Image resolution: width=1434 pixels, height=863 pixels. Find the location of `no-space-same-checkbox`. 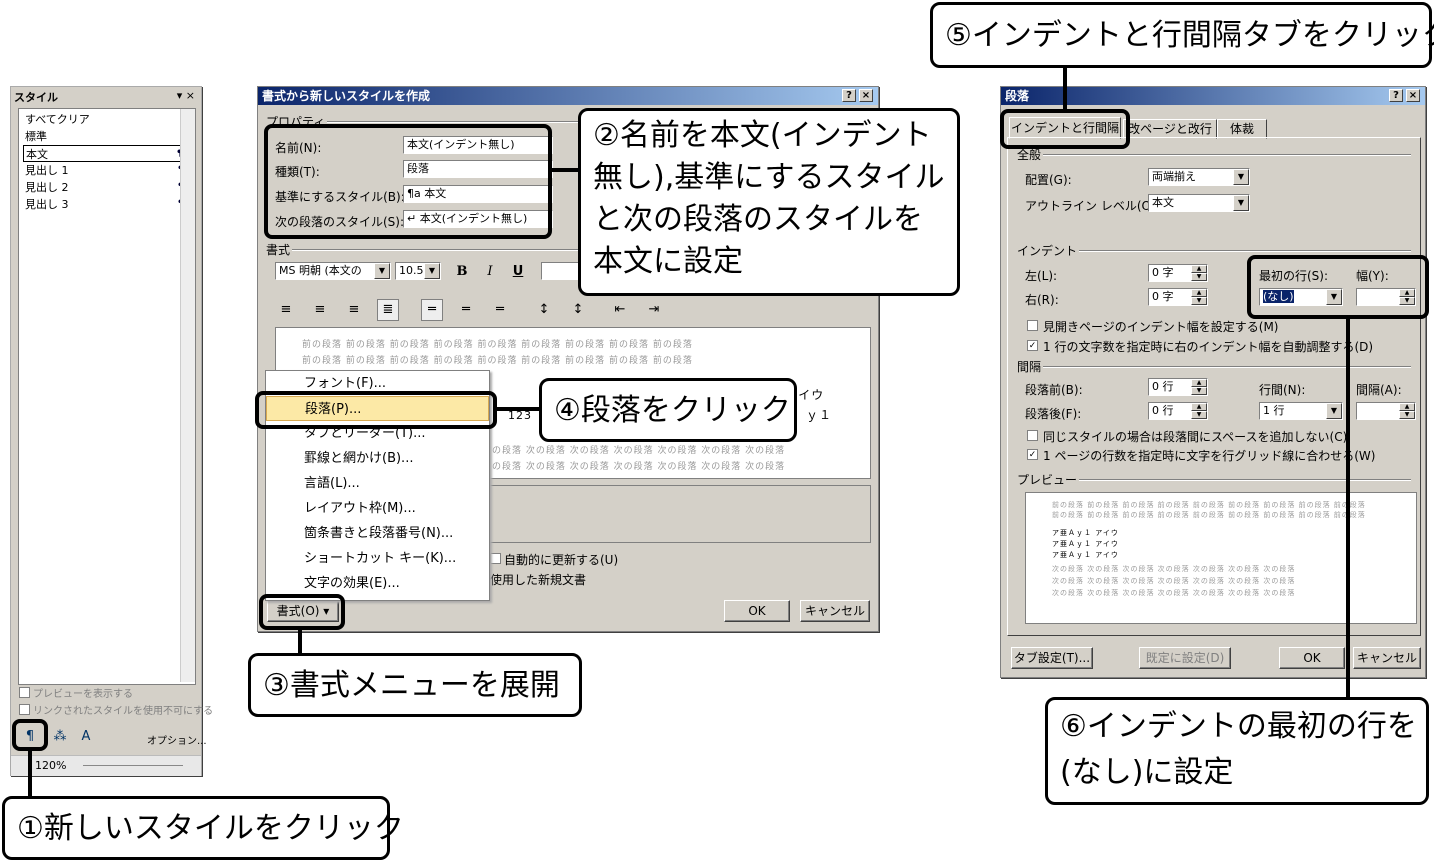

no-space-same-checkbox is located at coordinates (1032, 435).